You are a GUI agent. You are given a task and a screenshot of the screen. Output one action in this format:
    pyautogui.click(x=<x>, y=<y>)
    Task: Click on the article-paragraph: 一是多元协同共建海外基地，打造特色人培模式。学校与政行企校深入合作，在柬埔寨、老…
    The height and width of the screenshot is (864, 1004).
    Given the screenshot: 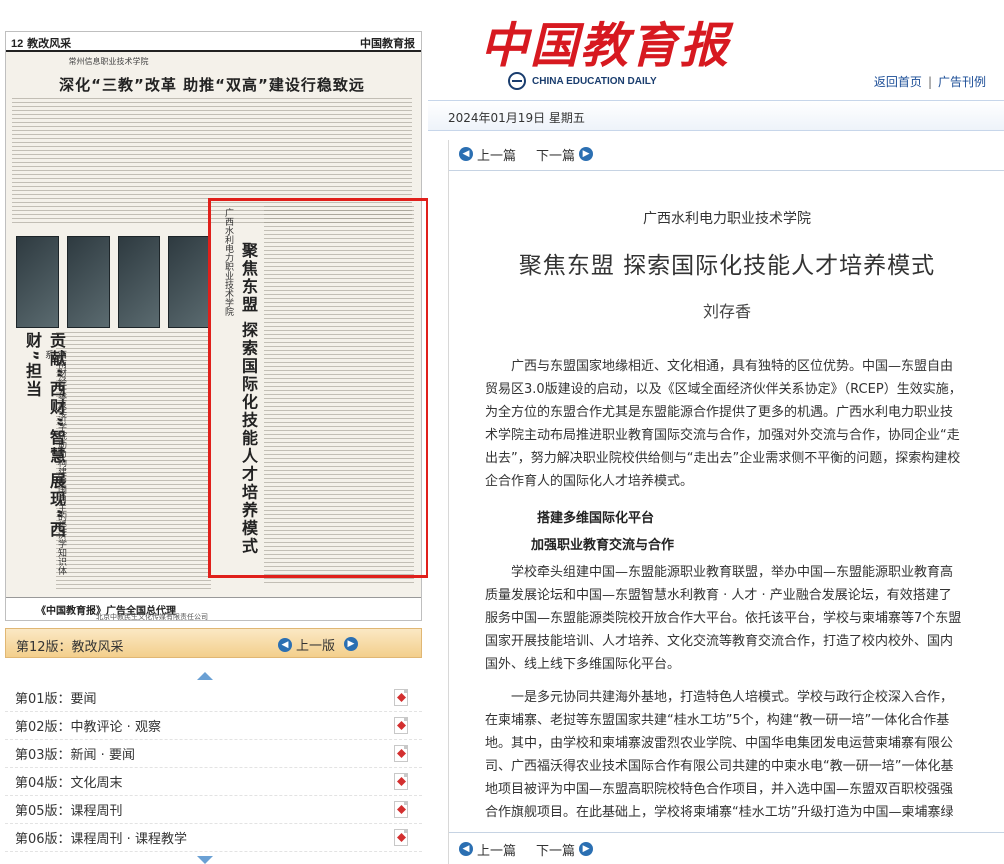 What is the action you would take?
    pyautogui.click(x=719, y=755)
    